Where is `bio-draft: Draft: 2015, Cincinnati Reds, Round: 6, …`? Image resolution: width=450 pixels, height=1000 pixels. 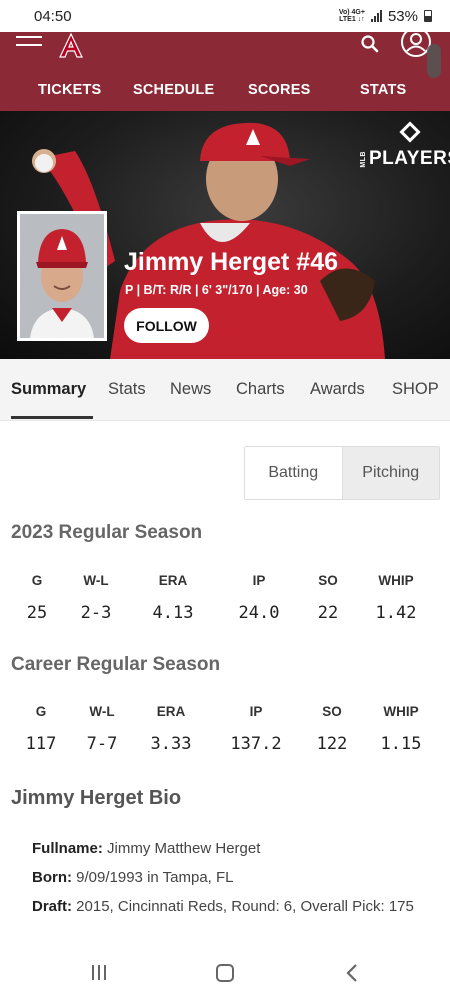 bio-draft: Draft: 2015, Cincinnati Reds, Round: 6, … is located at coordinates (223, 906).